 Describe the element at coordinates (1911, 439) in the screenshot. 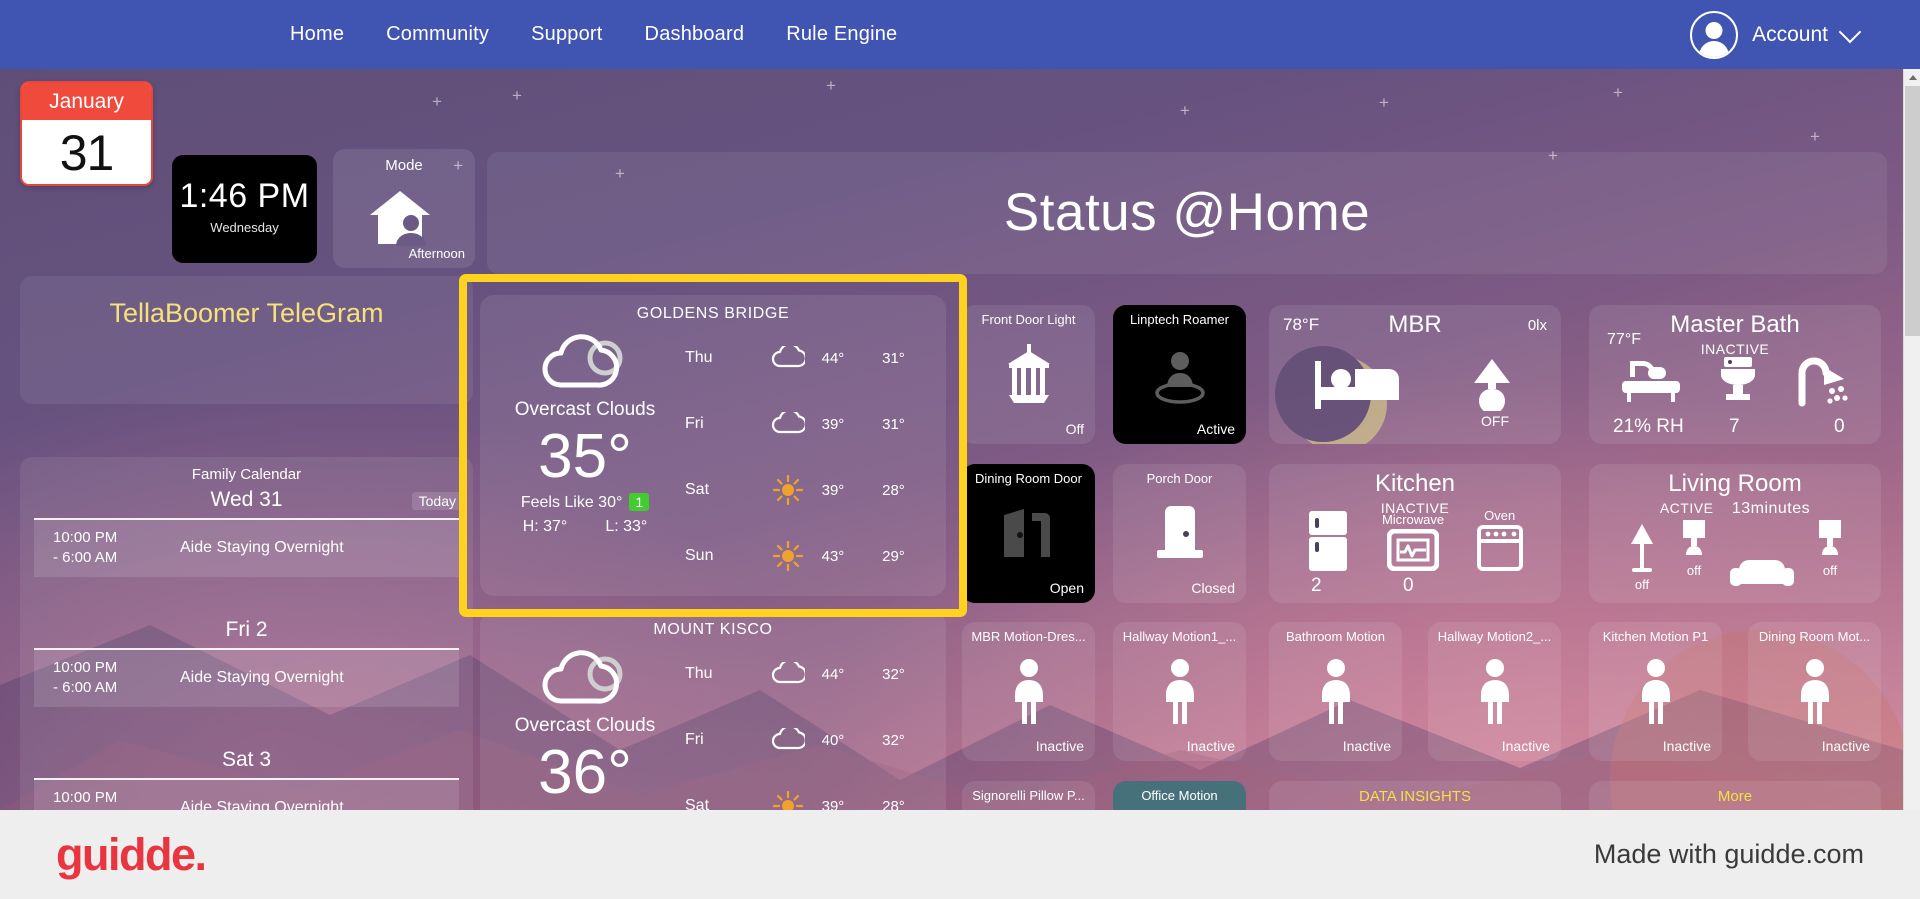

I see `page-scrollbar` at that location.